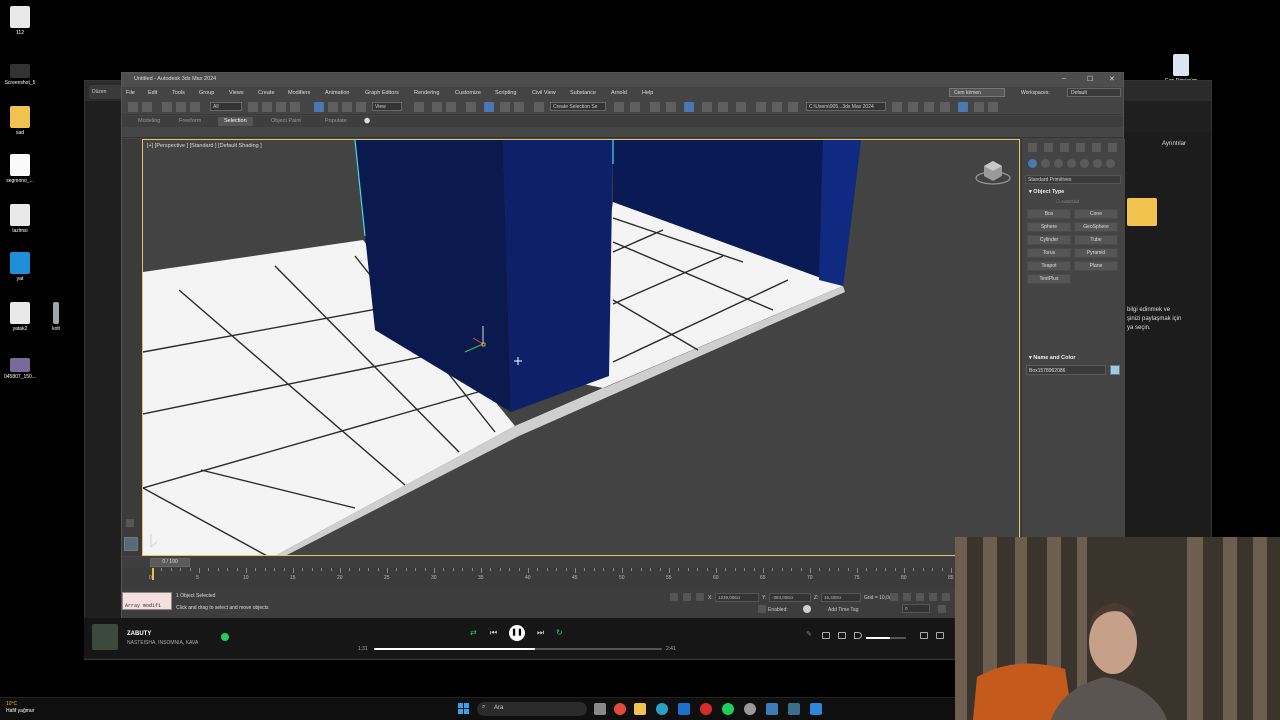 The width and height of the screenshot is (1280, 720). Describe the element at coordinates (790, 597) in the screenshot. I see `y-coordinate-field: -384,006cr` at that location.